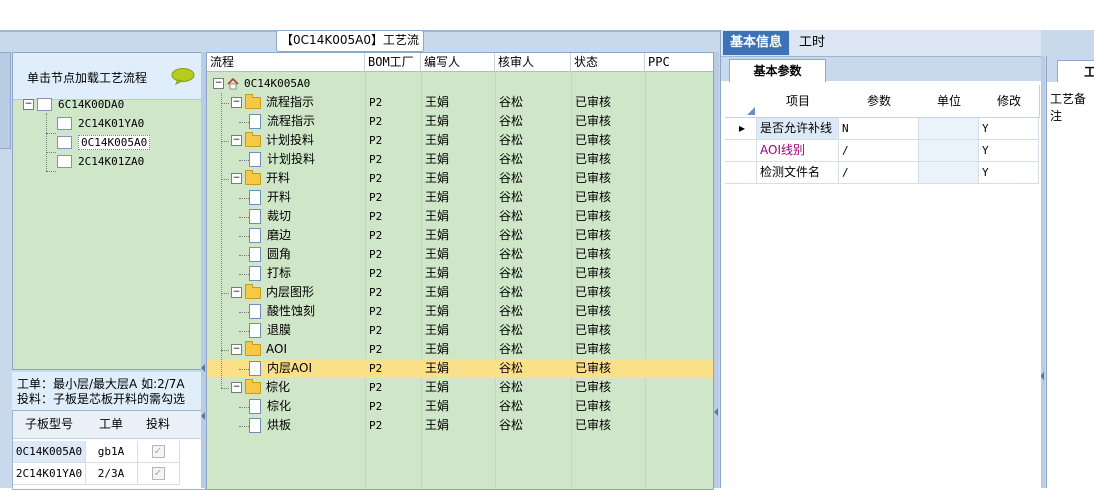 Image resolution: width=1094 pixels, height=490 pixels. Describe the element at coordinates (716, 270) in the screenshot. I see `center-splitter` at that location.